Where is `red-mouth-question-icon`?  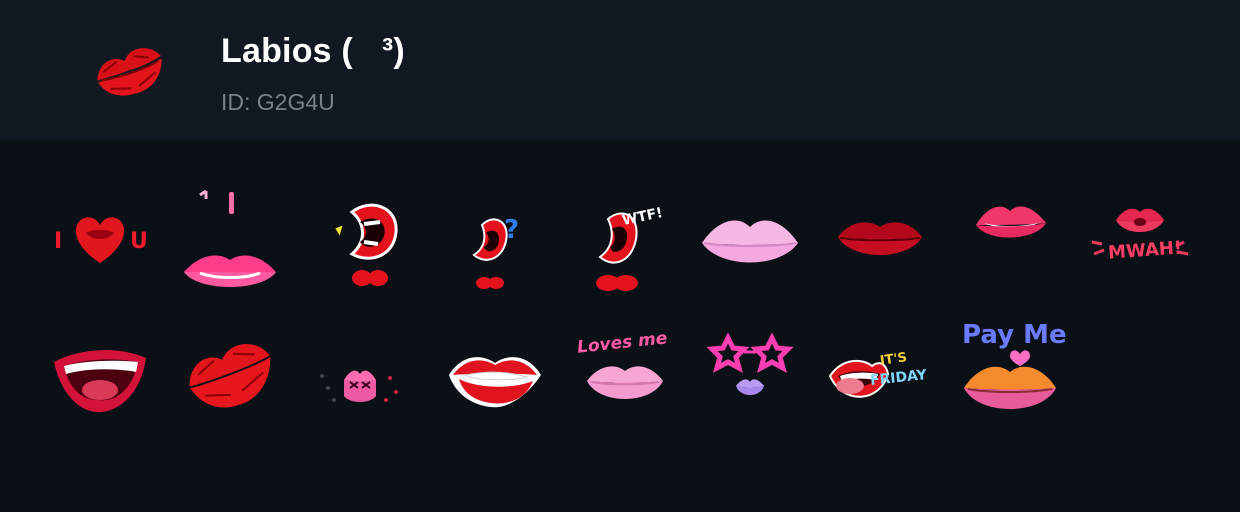
red-mouth-question-icon is located at coordinates (490, 253).